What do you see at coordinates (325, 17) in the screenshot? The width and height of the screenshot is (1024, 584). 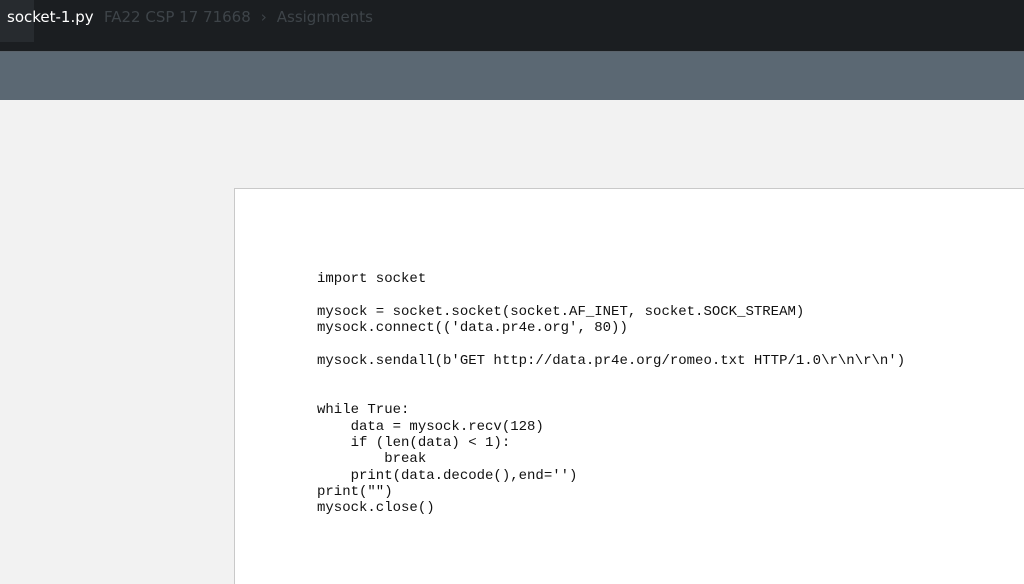 I see `breadcrumb-assignments: Assignments` at bounding box center [325, 17].